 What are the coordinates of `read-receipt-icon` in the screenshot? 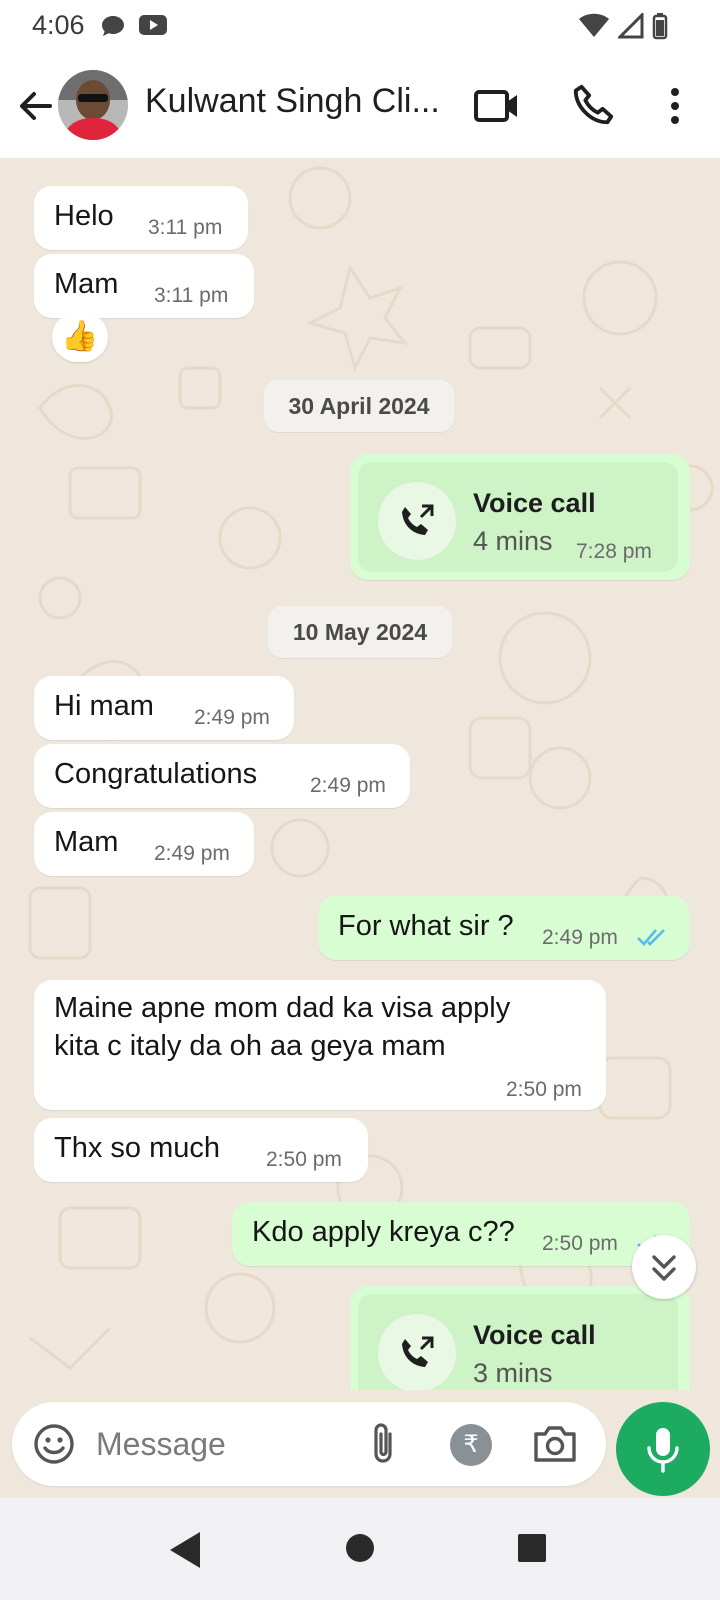 It's located at (651, 937).